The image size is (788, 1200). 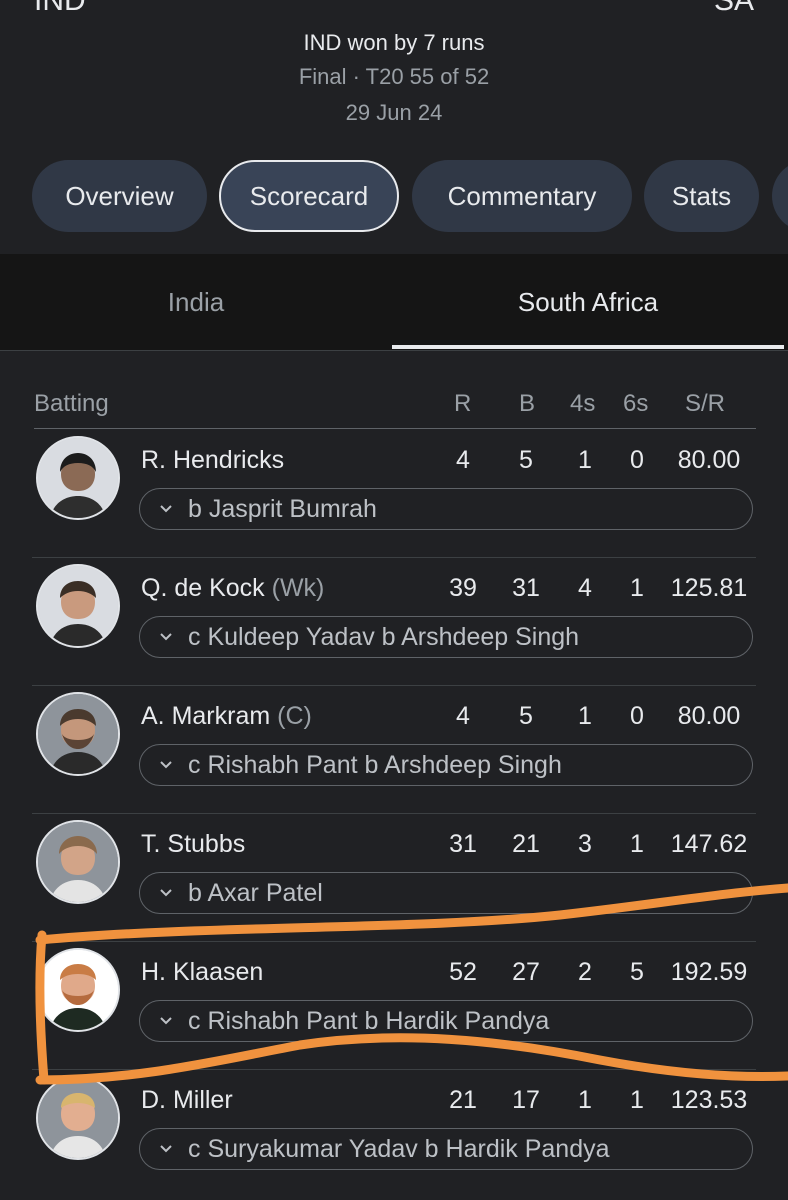 What do you see at coordinates (60, 8) in the screenshot?
I see `team-left-code: IND` at bounding box center [60, 8].